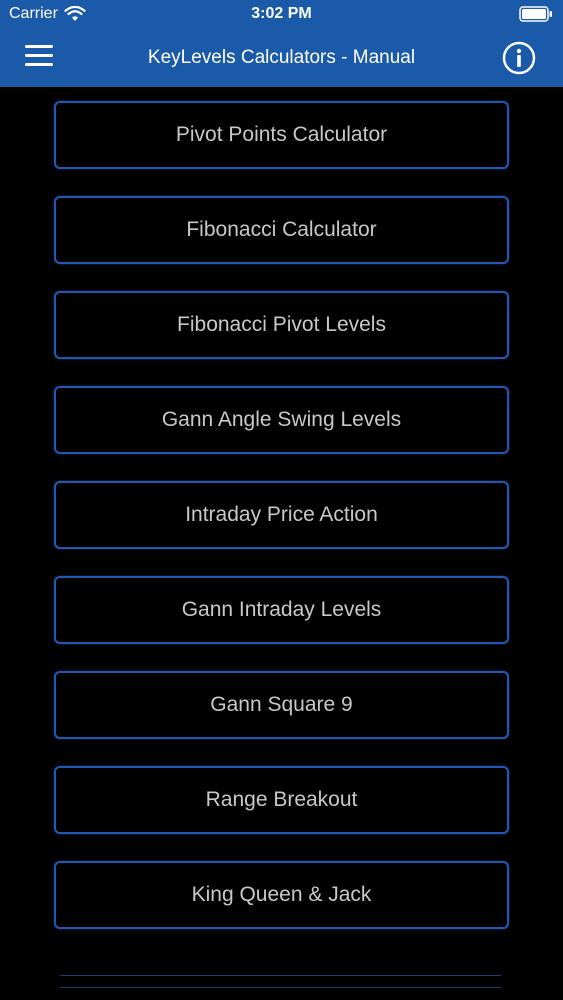  What do you see at coordinates (39, 56) in the screenshot?
I see `hamburger-menu-icon` at bounding box center [39, 56].